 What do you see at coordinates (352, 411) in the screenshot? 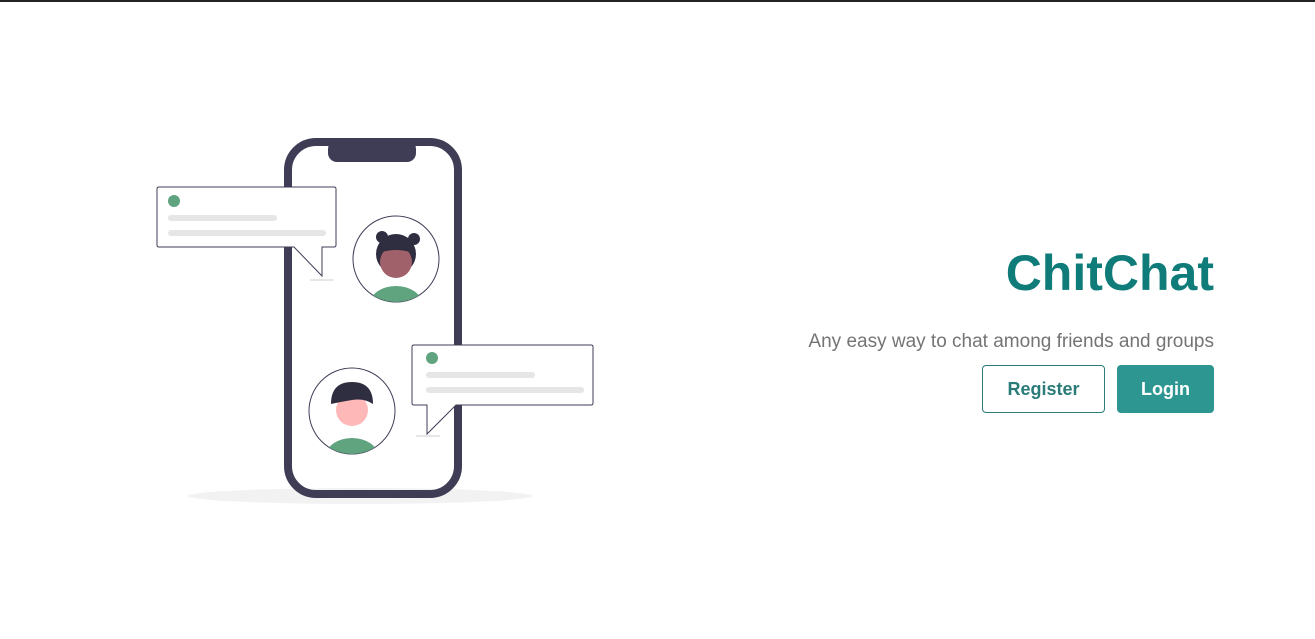
I see `avatar-bottom` at bounding box center [352, 411].